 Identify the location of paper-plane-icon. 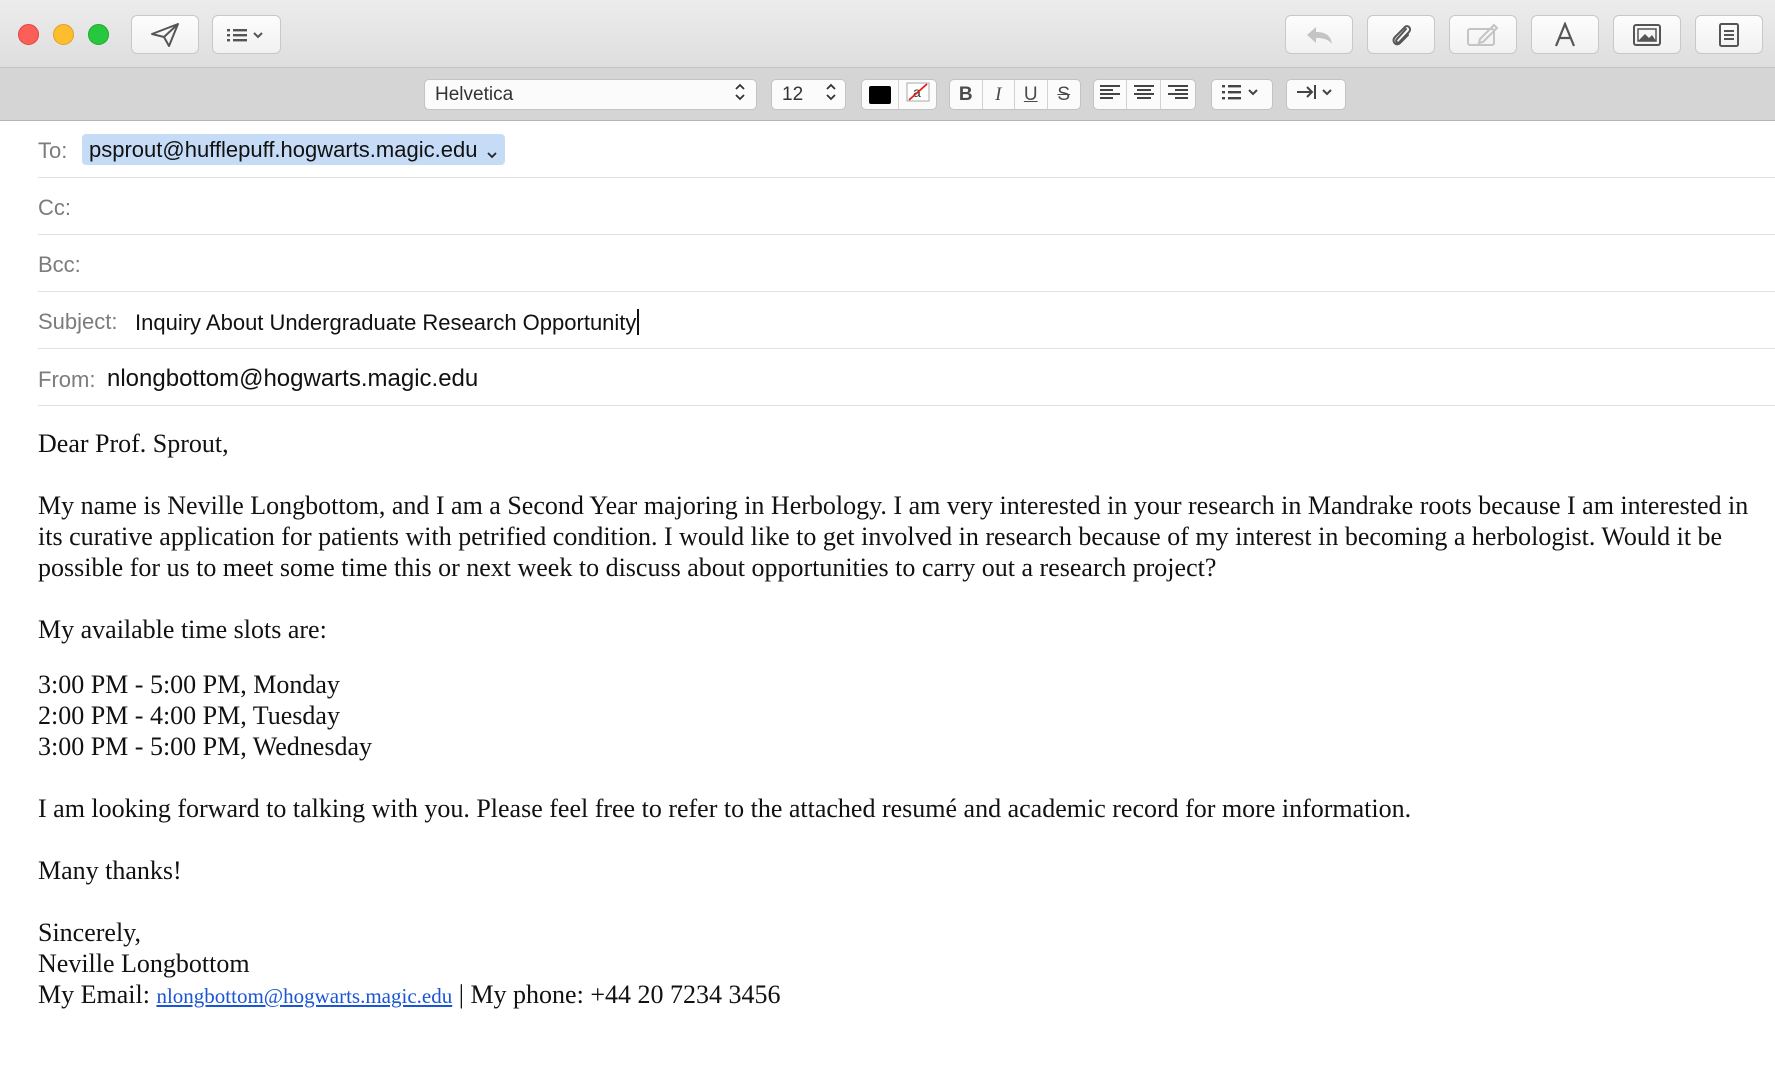
(165, 35).